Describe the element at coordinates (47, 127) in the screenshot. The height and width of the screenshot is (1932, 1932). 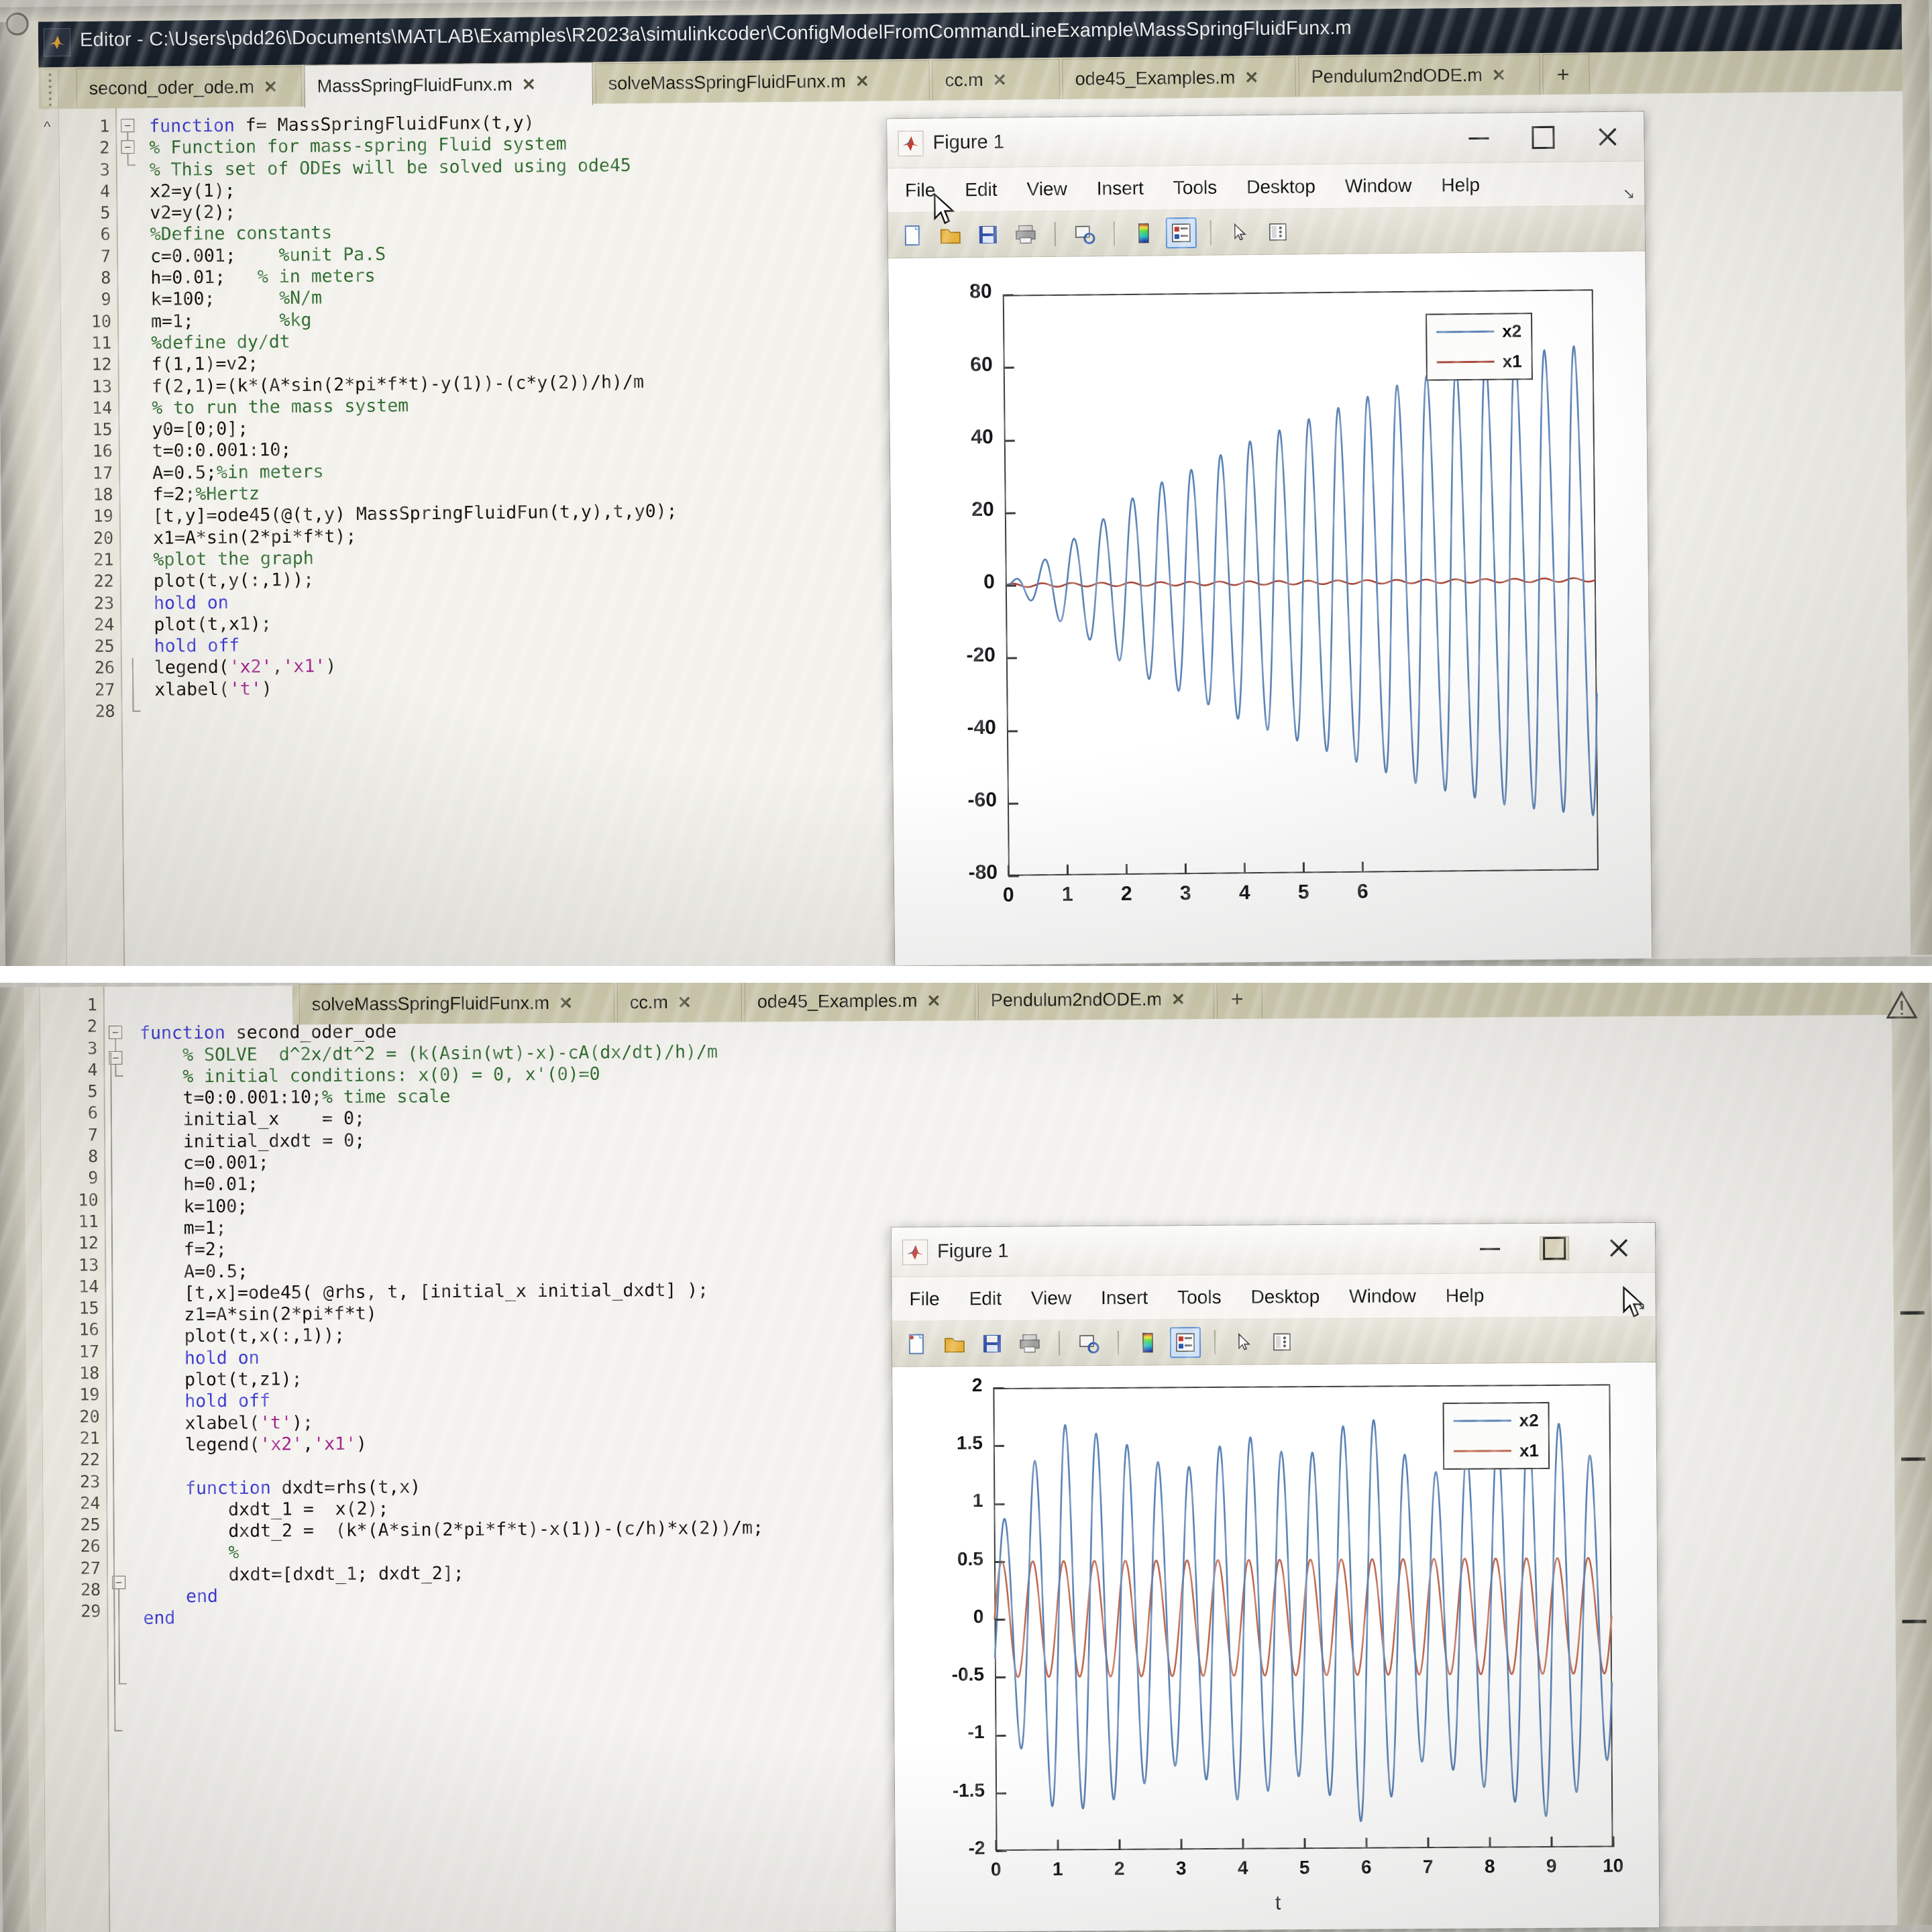
I see `chevron-up-icon: ^` at that location.